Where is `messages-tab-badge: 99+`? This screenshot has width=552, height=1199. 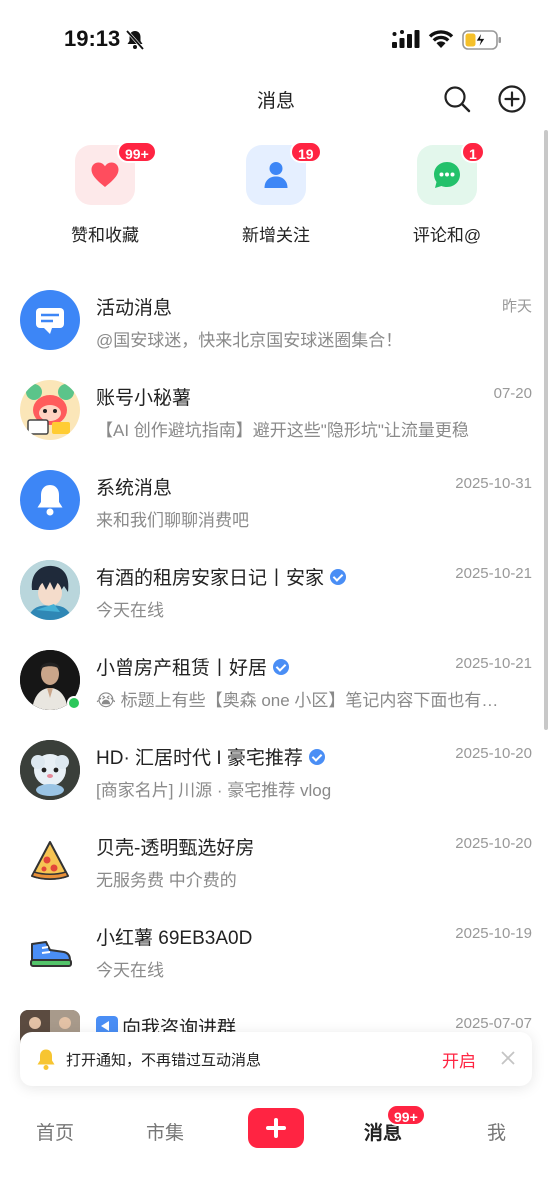
messages-tab-badge: 99+ is located at coordinates (406, 1115).